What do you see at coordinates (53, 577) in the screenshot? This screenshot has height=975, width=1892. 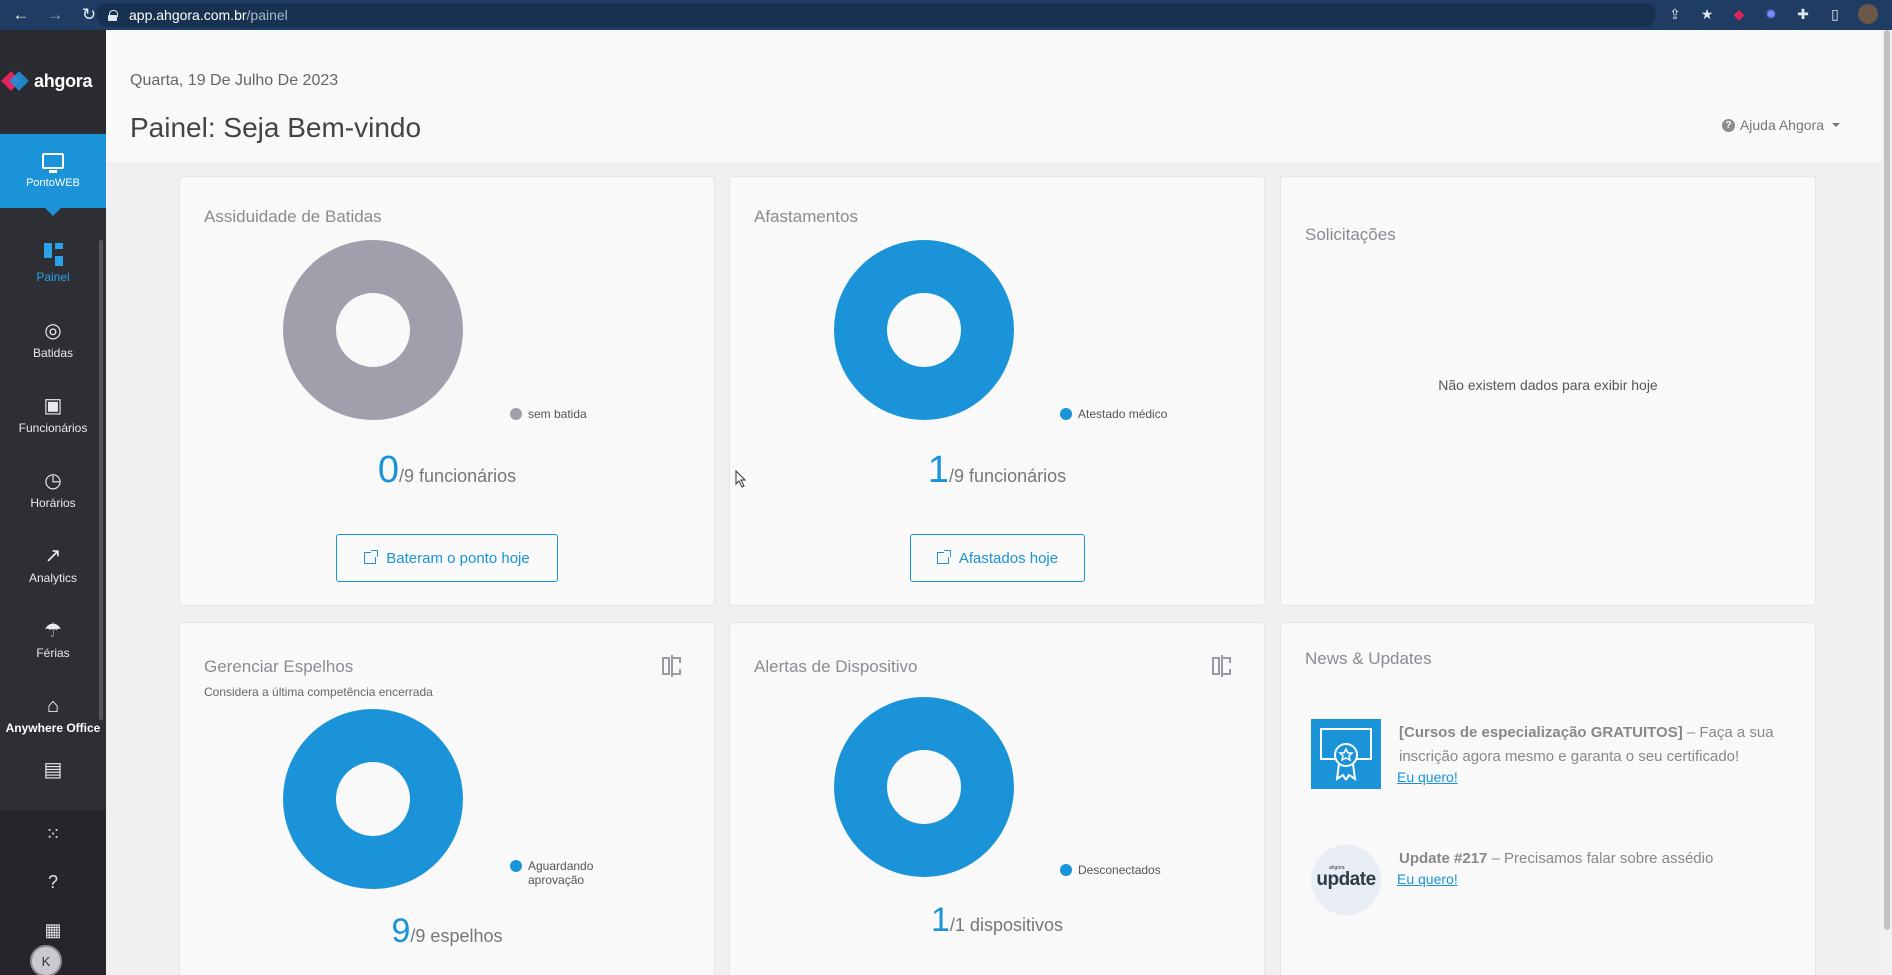 I see `sidebar-item-label: Analytics` at bounding box center [53, 577].